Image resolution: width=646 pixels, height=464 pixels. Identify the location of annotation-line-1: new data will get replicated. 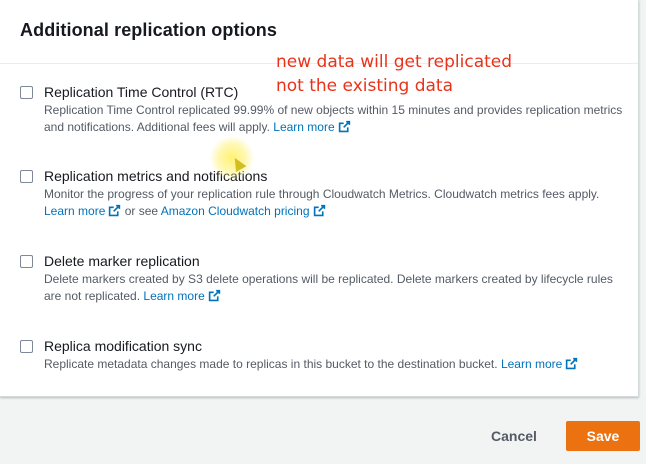
(394, 62).